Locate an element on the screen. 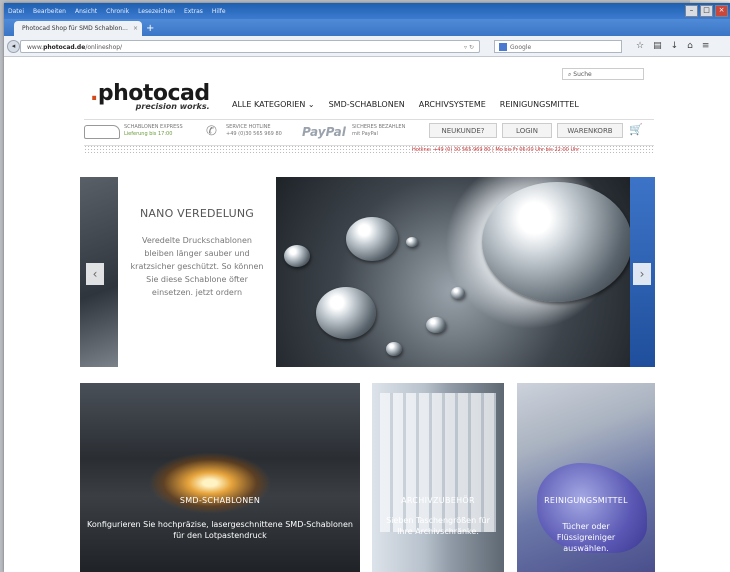 This screenshot has height=572, width=730. bookmark-star-icon: ☆ is located at coordinates (640, 46).